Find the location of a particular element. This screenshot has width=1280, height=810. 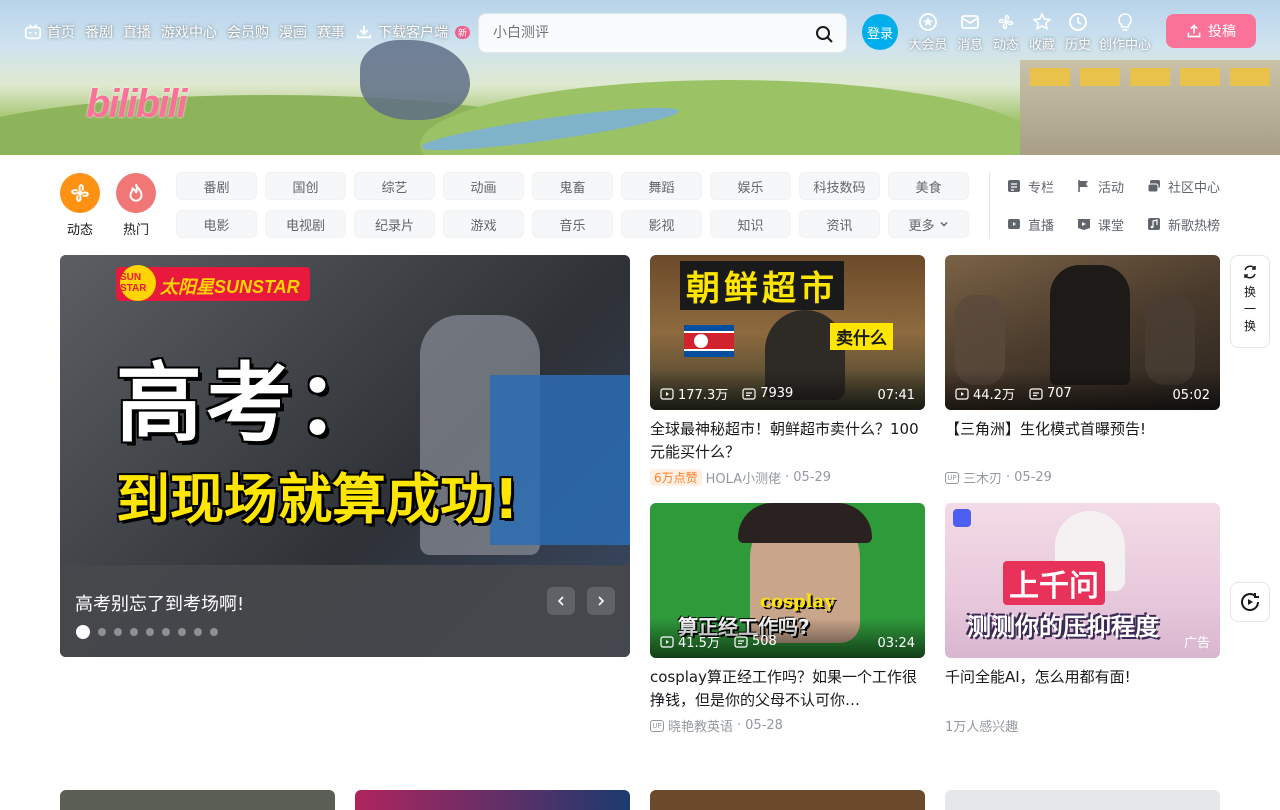

video-author: 晓艳教英语 is located at coordinates (700, 725).